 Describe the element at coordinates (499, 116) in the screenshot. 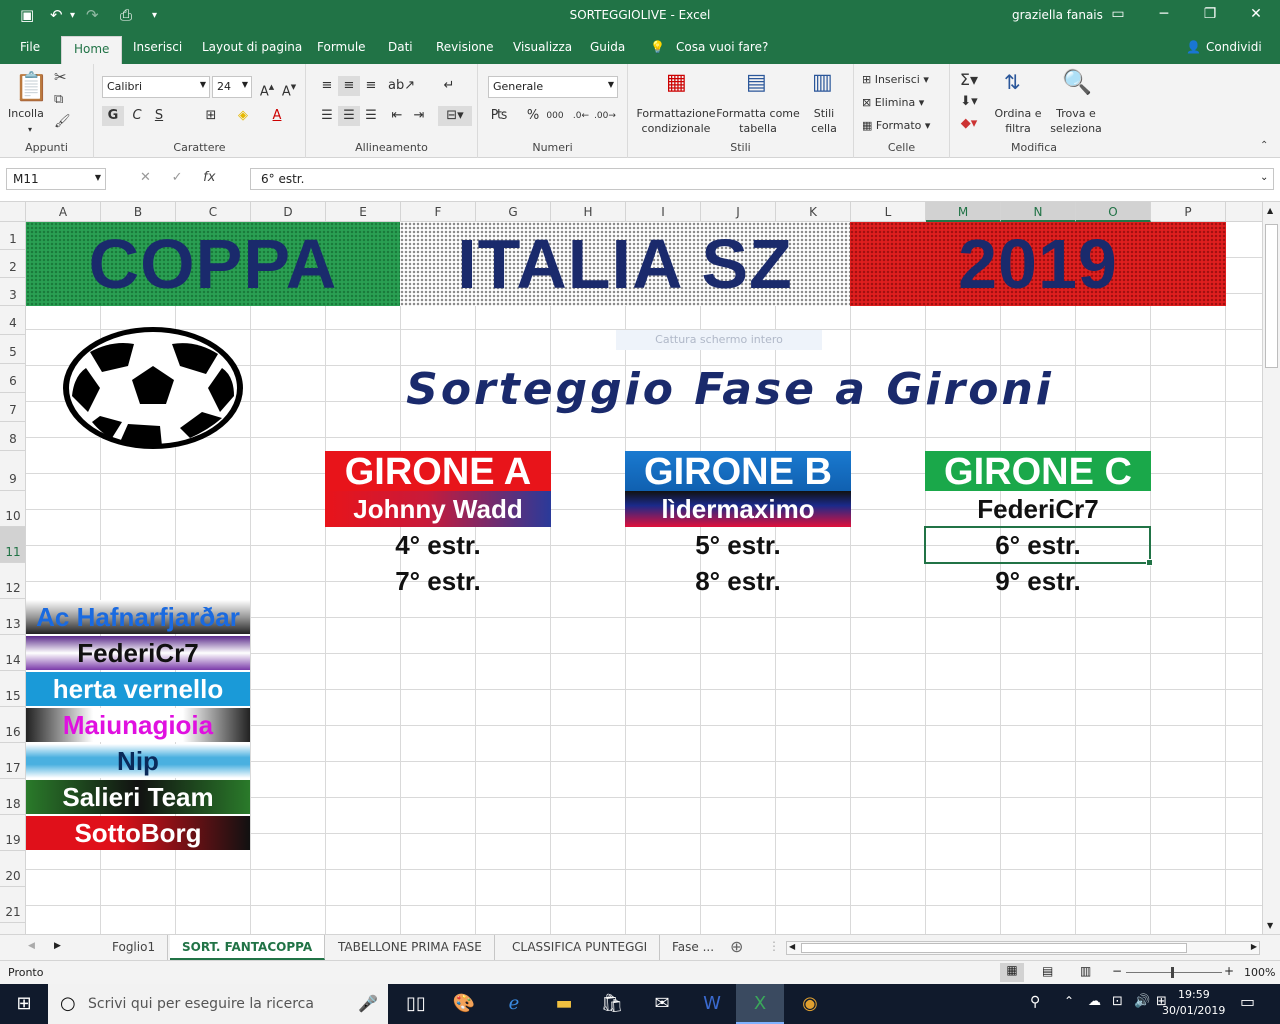

I see `currency-icon: ₧` at that location.